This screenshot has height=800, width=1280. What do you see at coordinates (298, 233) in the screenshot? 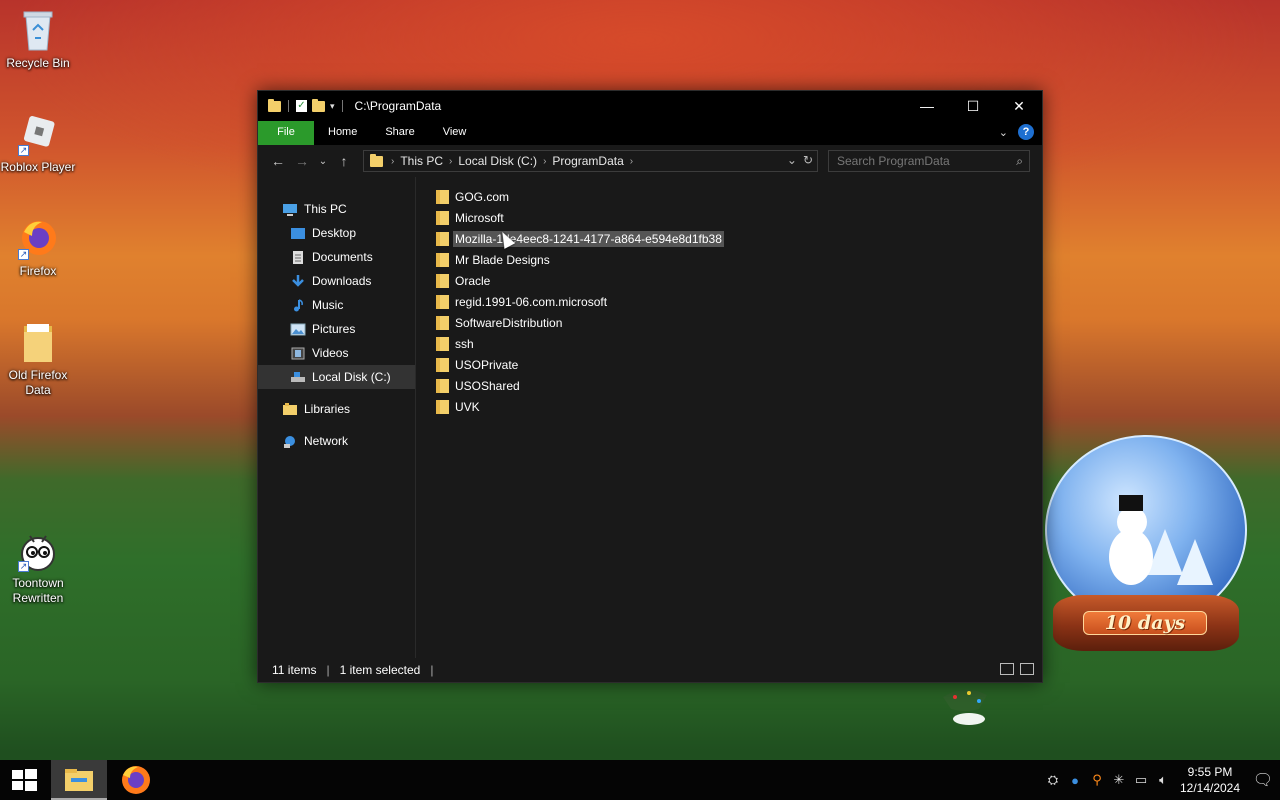
I see `desktop-icon` at bounding box center [298, 233].